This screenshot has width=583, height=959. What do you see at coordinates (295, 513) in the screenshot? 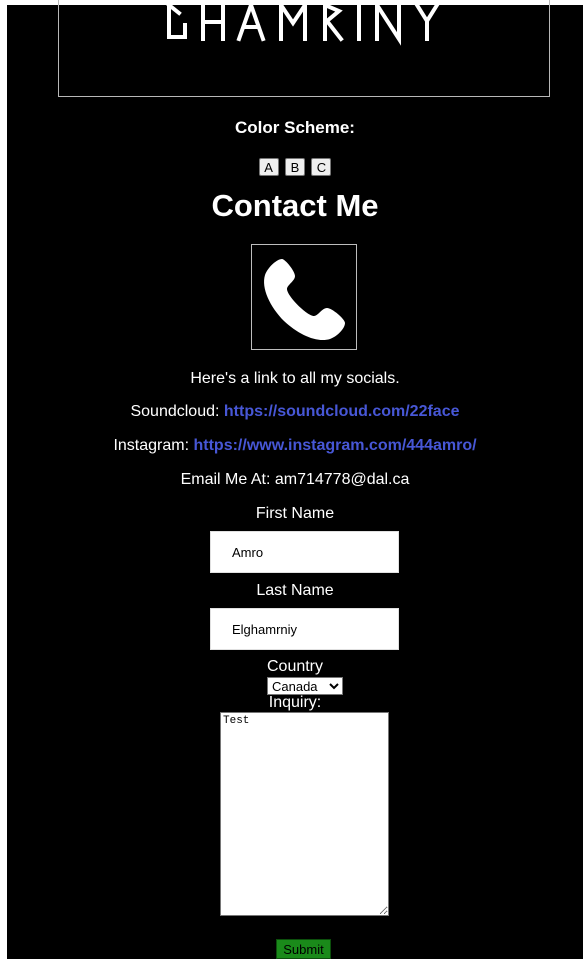
I see `first-name-label: First Name` at bounding box center [295, 513].